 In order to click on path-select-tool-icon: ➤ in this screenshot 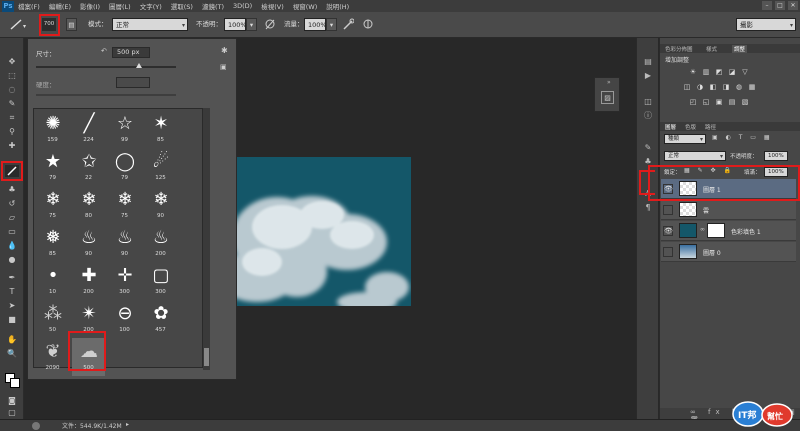, I will do `click(12, 306)`.